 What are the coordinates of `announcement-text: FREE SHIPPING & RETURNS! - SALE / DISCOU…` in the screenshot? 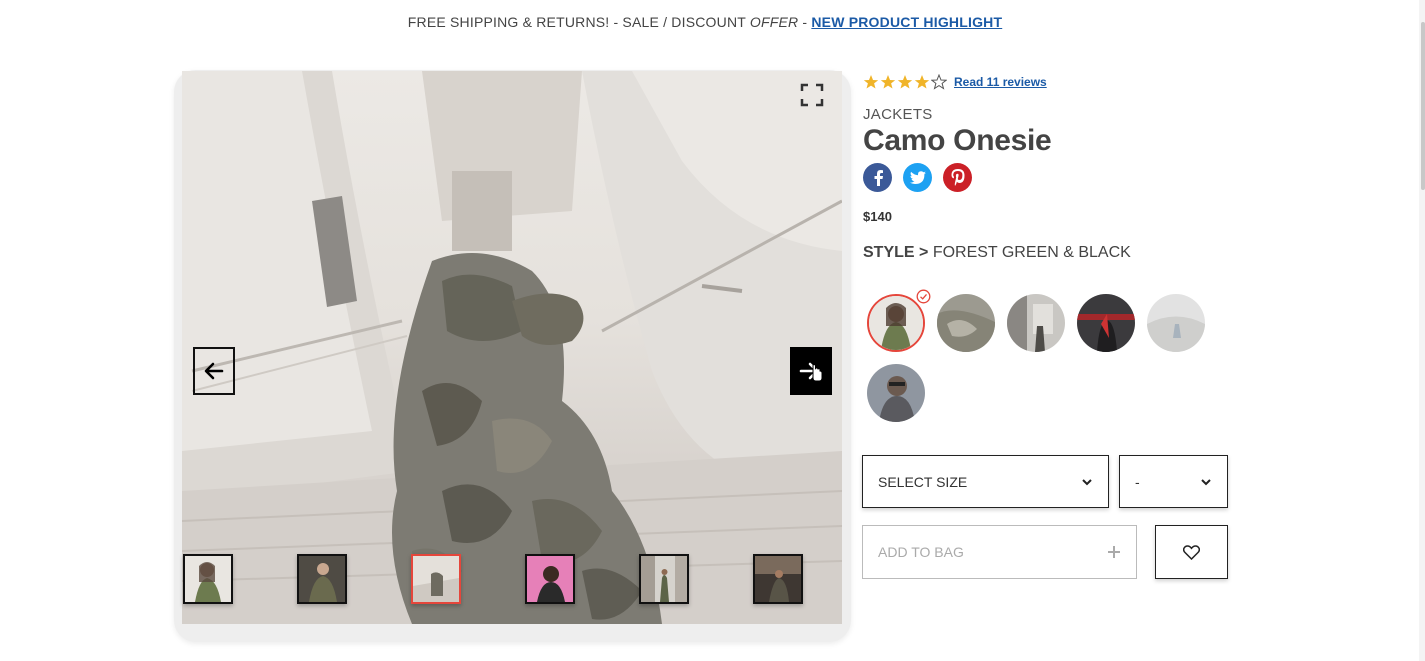 It's located at (578, 22).